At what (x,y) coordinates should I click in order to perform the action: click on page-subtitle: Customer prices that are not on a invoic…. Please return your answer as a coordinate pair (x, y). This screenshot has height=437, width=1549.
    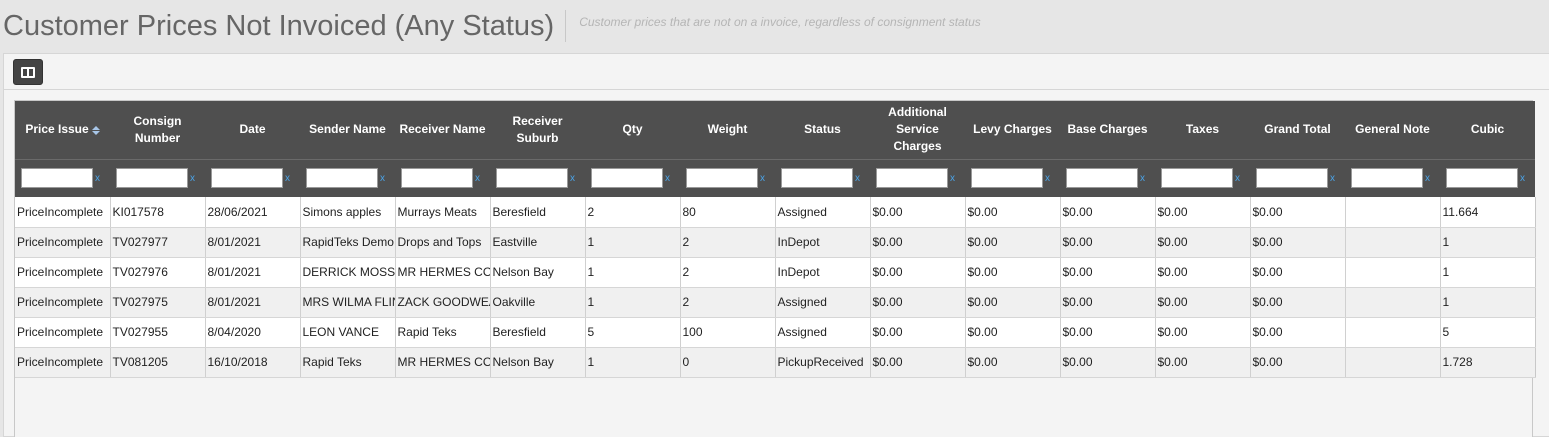
    Looking at the image, I should click on (780, 22).